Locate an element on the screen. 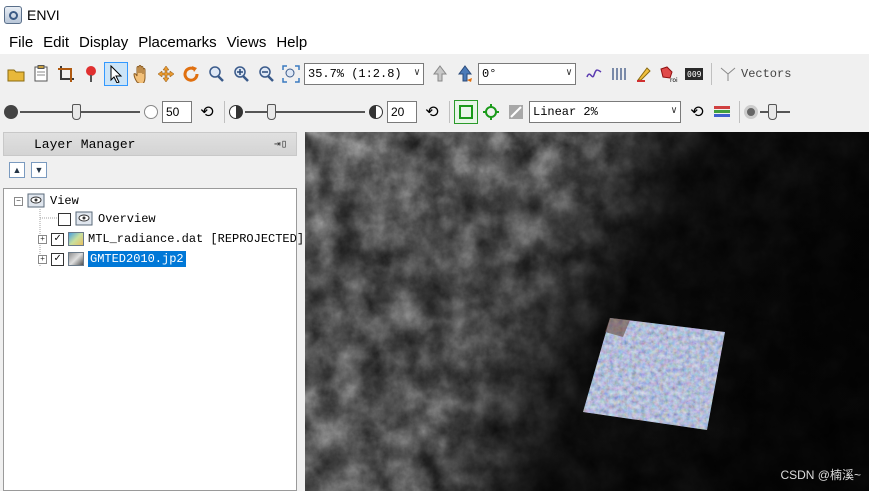 The height and width of the screenshot is (491, 869). contrast-input: 20 is located at coordinates (402, 112).